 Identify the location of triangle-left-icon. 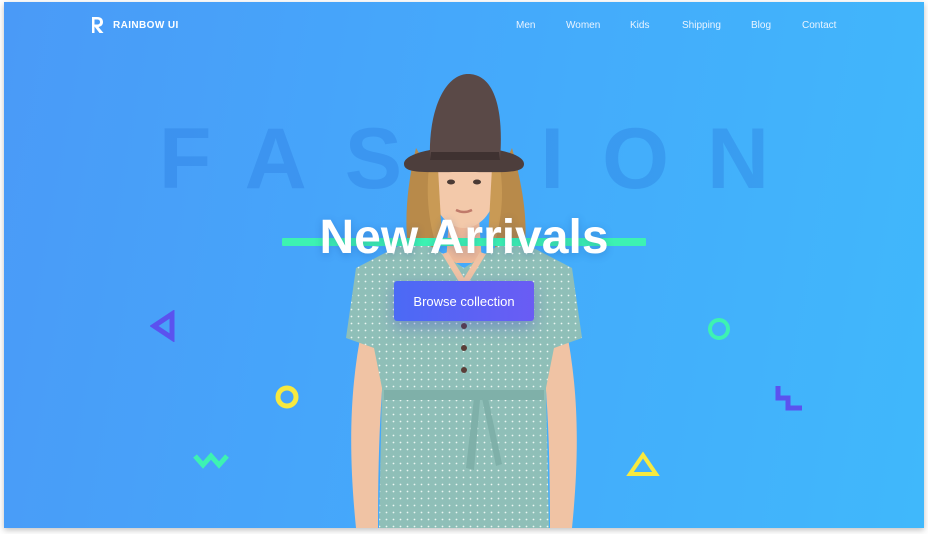
(162, 326).